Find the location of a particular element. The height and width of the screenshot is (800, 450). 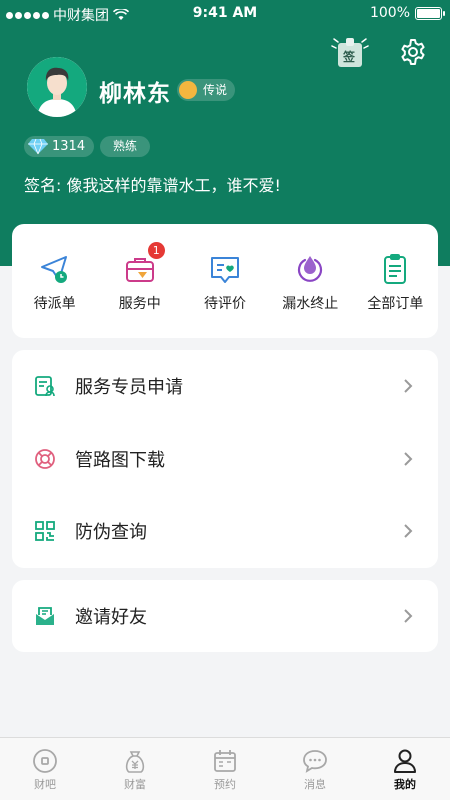

coin-icon is located at coordinates (45, 761).